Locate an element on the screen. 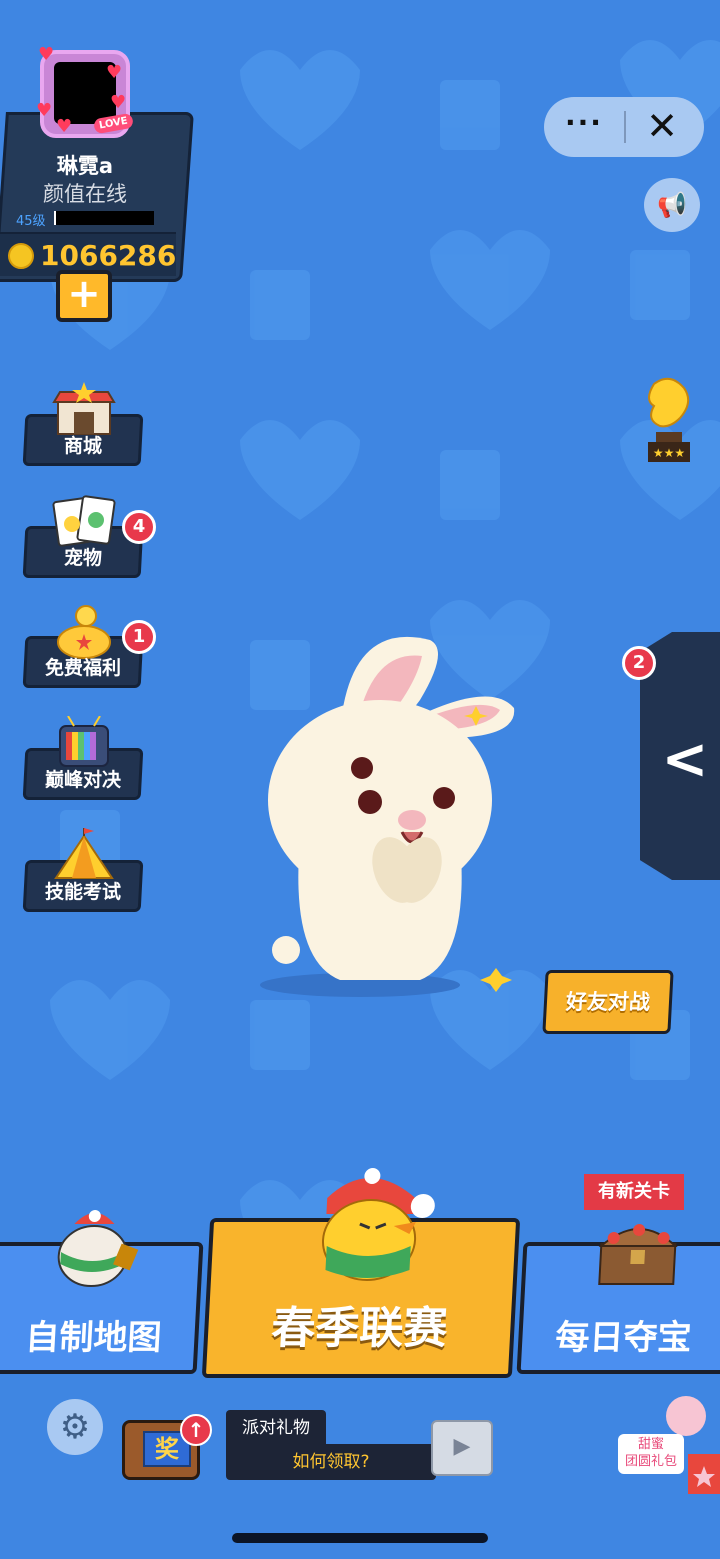 This screenshot has height=1559, width=720. sweet-reunion-gift-button: 甜蜜 团圆礼包 is located at coordinates (666, 1444).